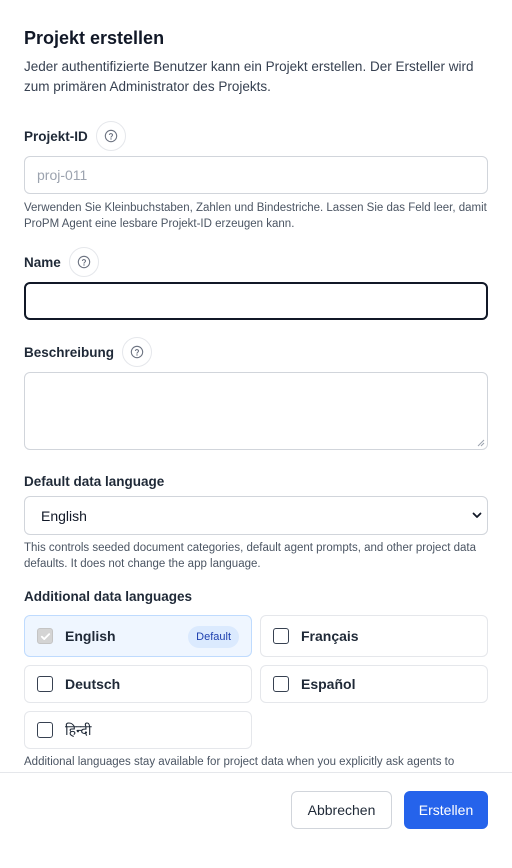 The image size is (512, 868). I want to click on project-id-input, so click(256, 175).